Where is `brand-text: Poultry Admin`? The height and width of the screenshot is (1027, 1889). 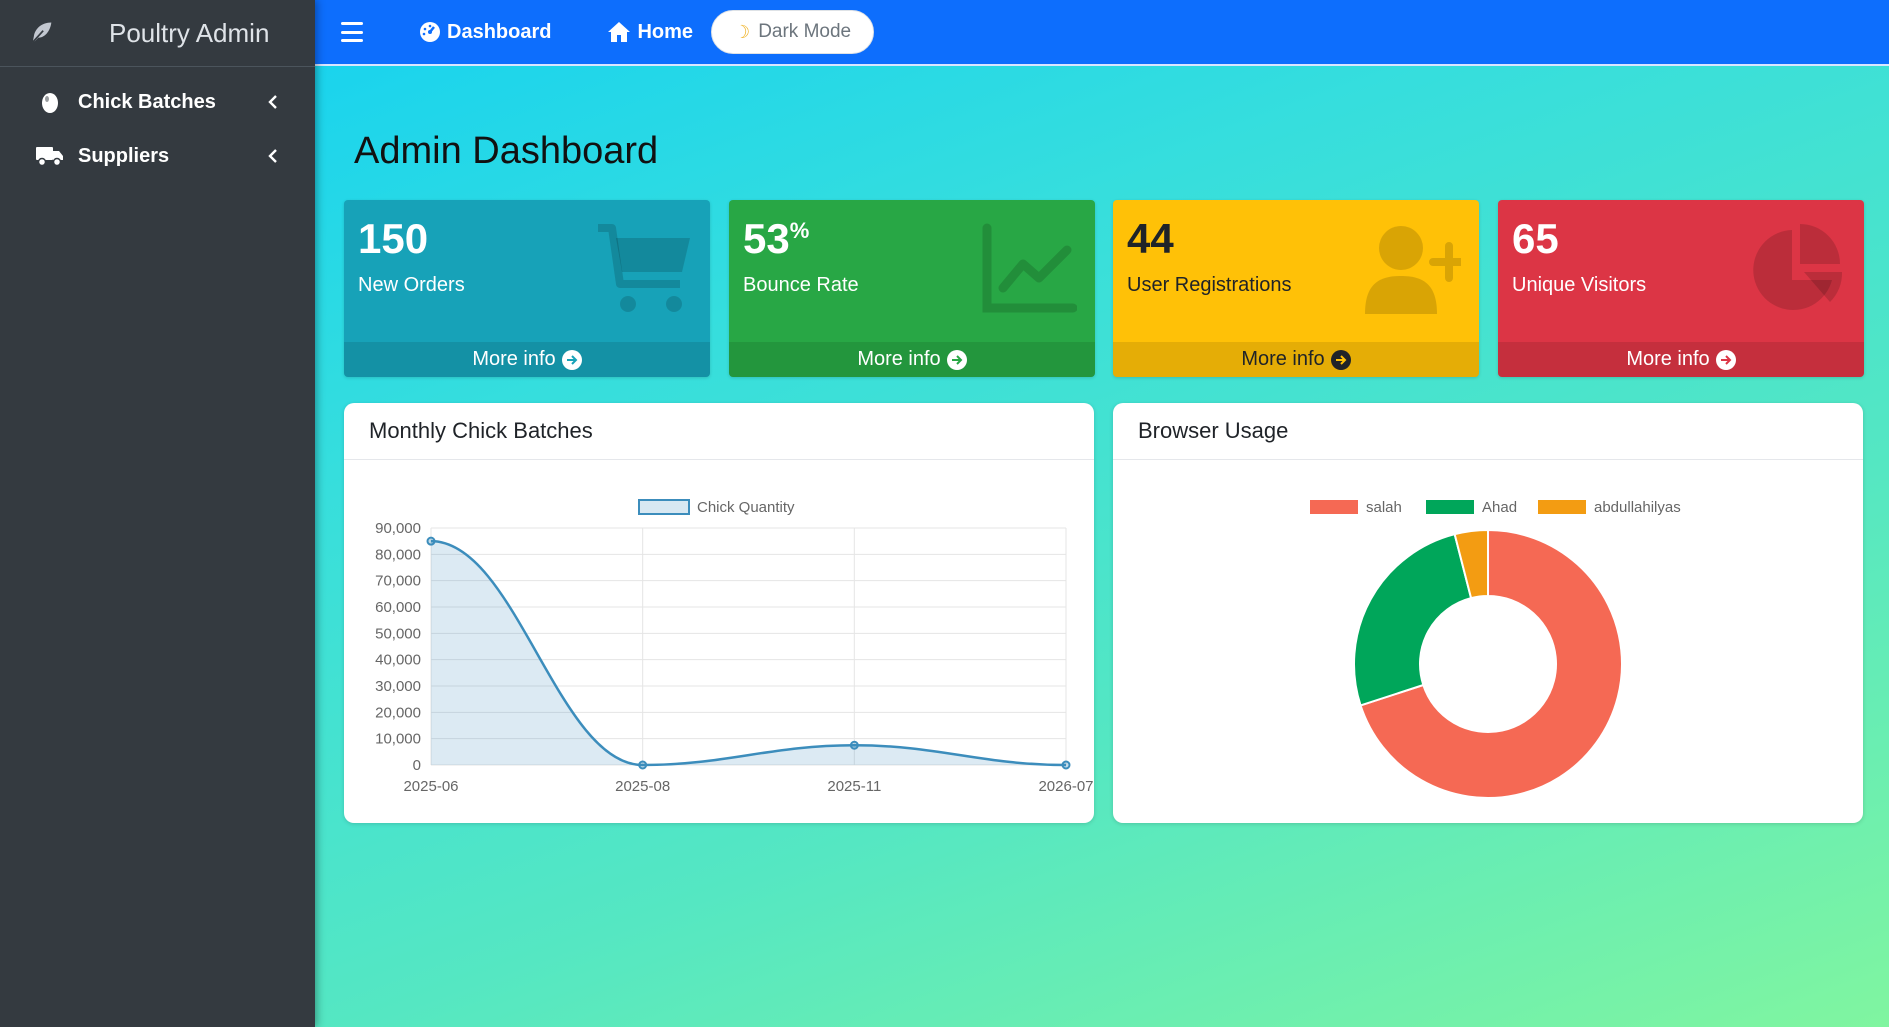 brand-text: Poultry Admin is located at coordinates (189, 32).